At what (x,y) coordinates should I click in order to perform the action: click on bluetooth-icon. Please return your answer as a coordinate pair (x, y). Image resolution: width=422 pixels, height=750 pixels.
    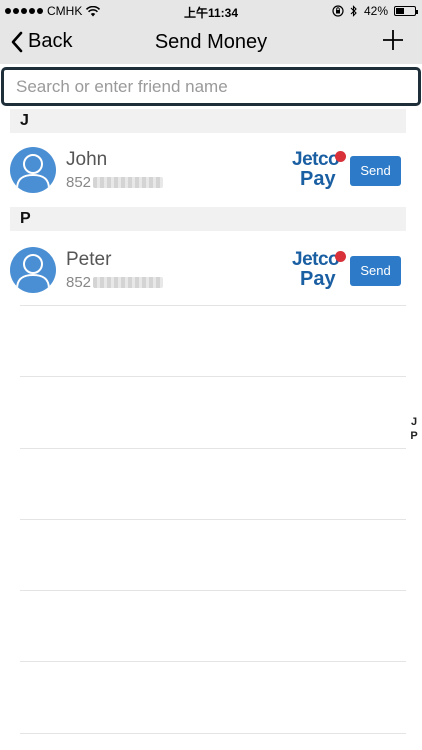
    Looking at the image, I should click on (353, 11).